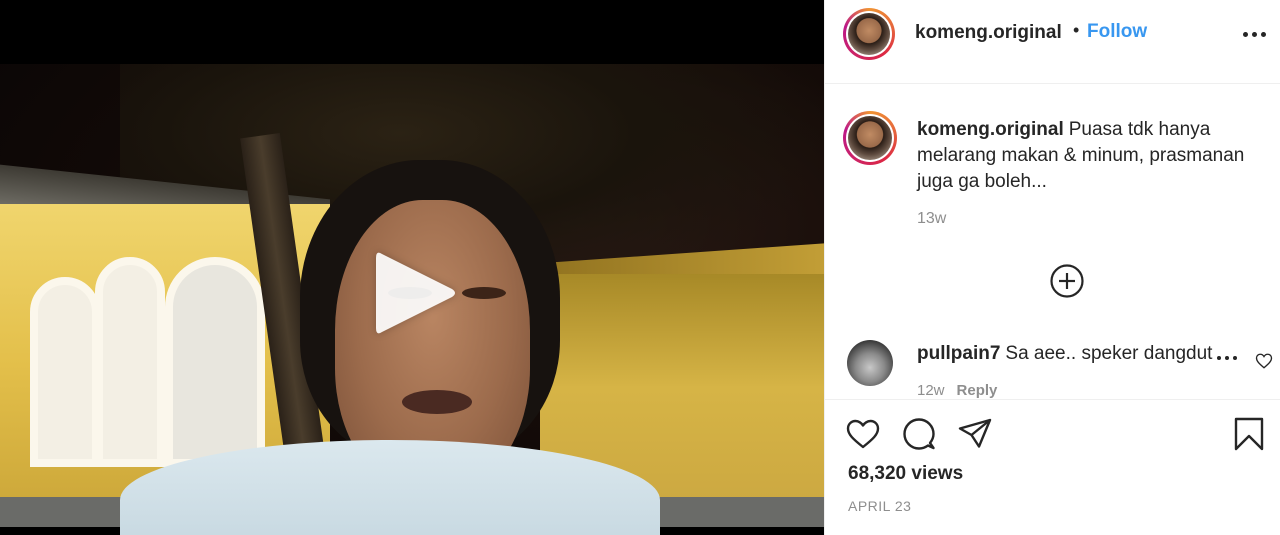 The image size is (1280, 535). Describe the element at coordinates (484, 293) in the screenshot. I see `person-eye` at that location.